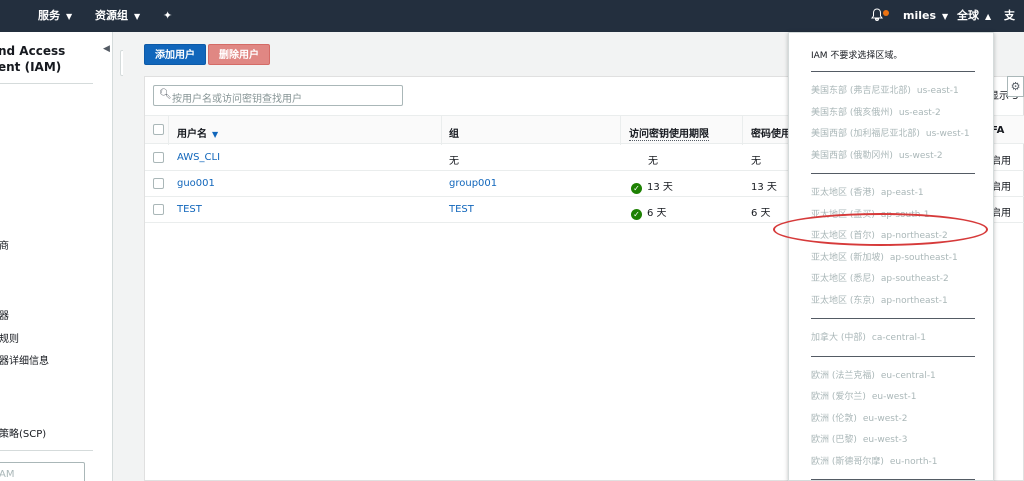 This screenshot has width=1024, height=481. What do you see at coordinates (761, 213) in the screenshot?
I see `password-age-cell: 6 天` at bounding box center [761, 213].